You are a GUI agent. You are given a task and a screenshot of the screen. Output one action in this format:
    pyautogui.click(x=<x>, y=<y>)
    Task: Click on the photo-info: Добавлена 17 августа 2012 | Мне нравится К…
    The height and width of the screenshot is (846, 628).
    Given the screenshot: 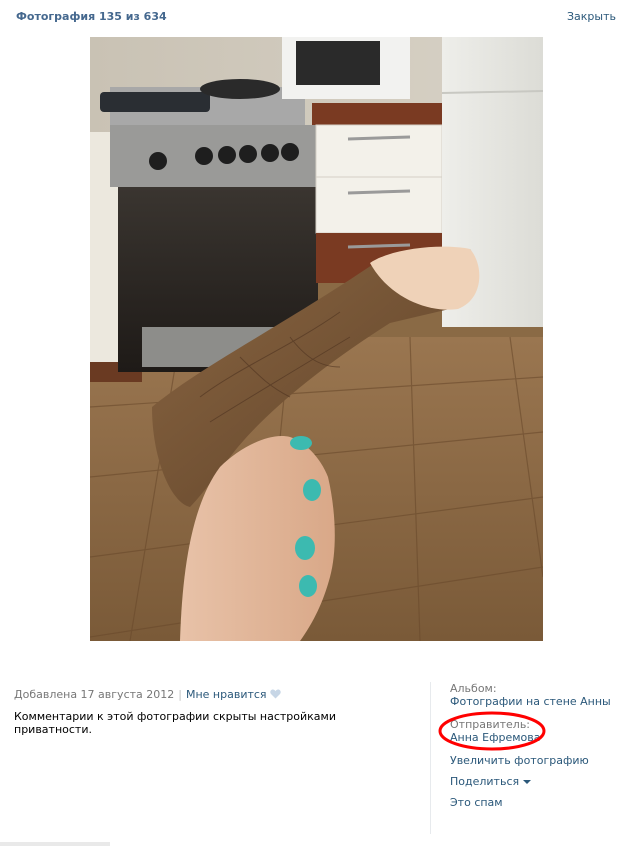 What is the action you would take?
    pyautogui.click(x=214, y=712)
    